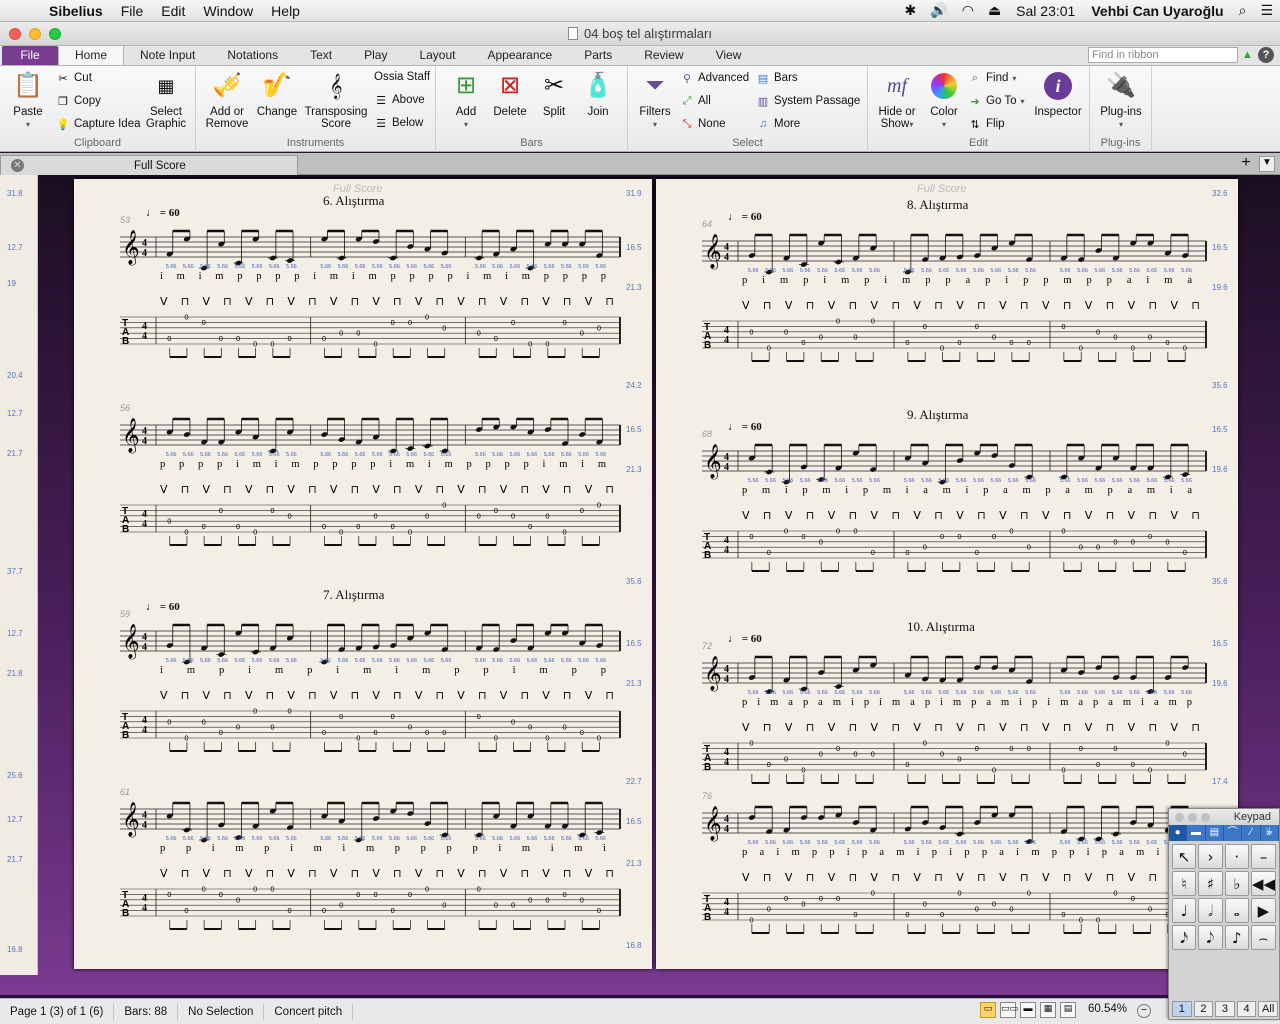 The width and height of the screenshot is (1280, 1024). Describe the element at coordinates (938, 10) in the screenshot. I see `volume-icon: 🔊` at that location.